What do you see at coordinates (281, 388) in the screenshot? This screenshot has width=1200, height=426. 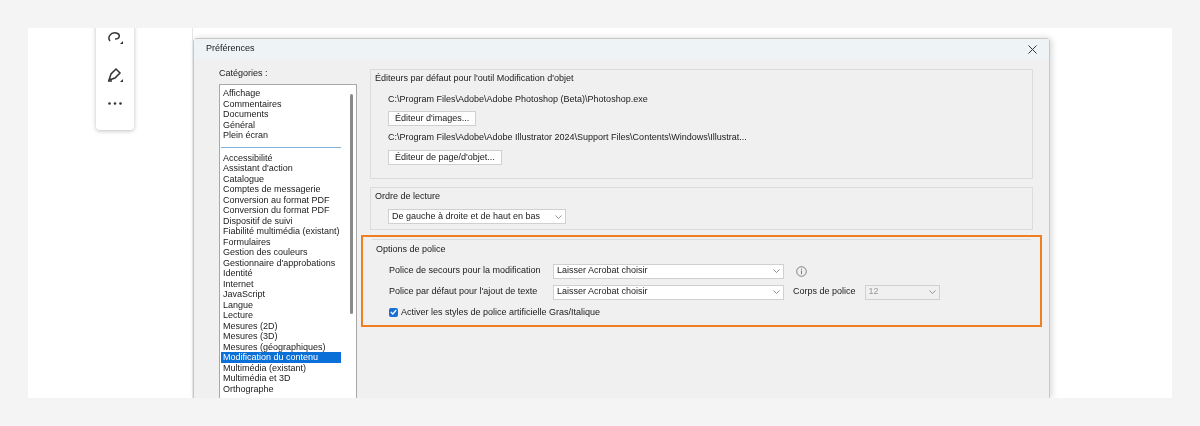 I see `category-item: Orthographe` at bounding box center [281, 388].